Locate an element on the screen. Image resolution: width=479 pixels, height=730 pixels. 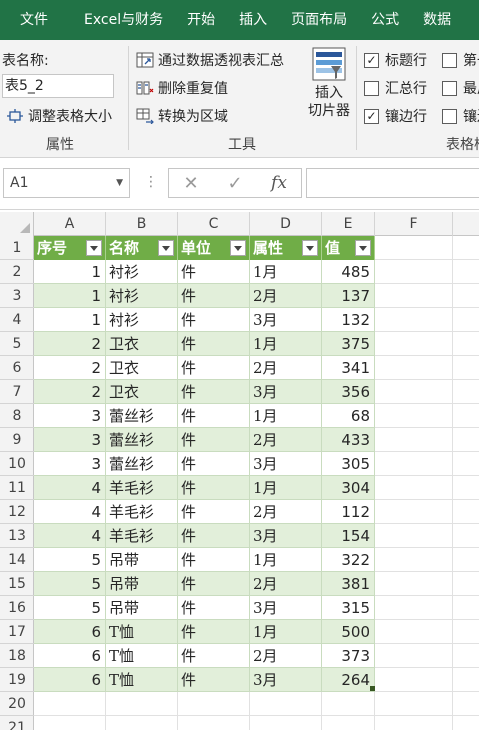
tab-formulas: 公式 is located at coordinates (385, 20).